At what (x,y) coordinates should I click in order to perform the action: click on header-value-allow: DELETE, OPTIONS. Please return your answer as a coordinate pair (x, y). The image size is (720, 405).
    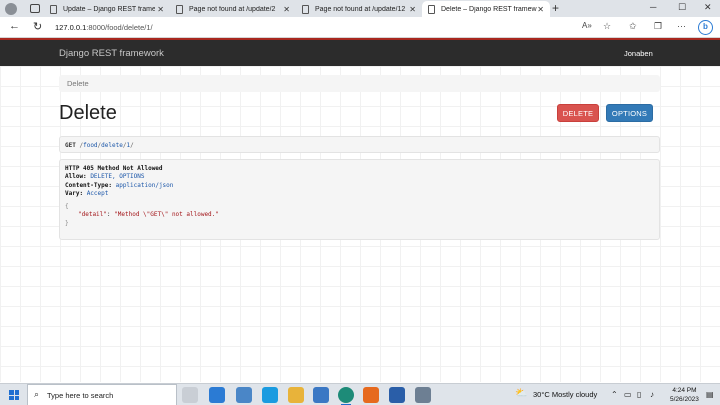
    Looking at the image, I should click on (117, 177).